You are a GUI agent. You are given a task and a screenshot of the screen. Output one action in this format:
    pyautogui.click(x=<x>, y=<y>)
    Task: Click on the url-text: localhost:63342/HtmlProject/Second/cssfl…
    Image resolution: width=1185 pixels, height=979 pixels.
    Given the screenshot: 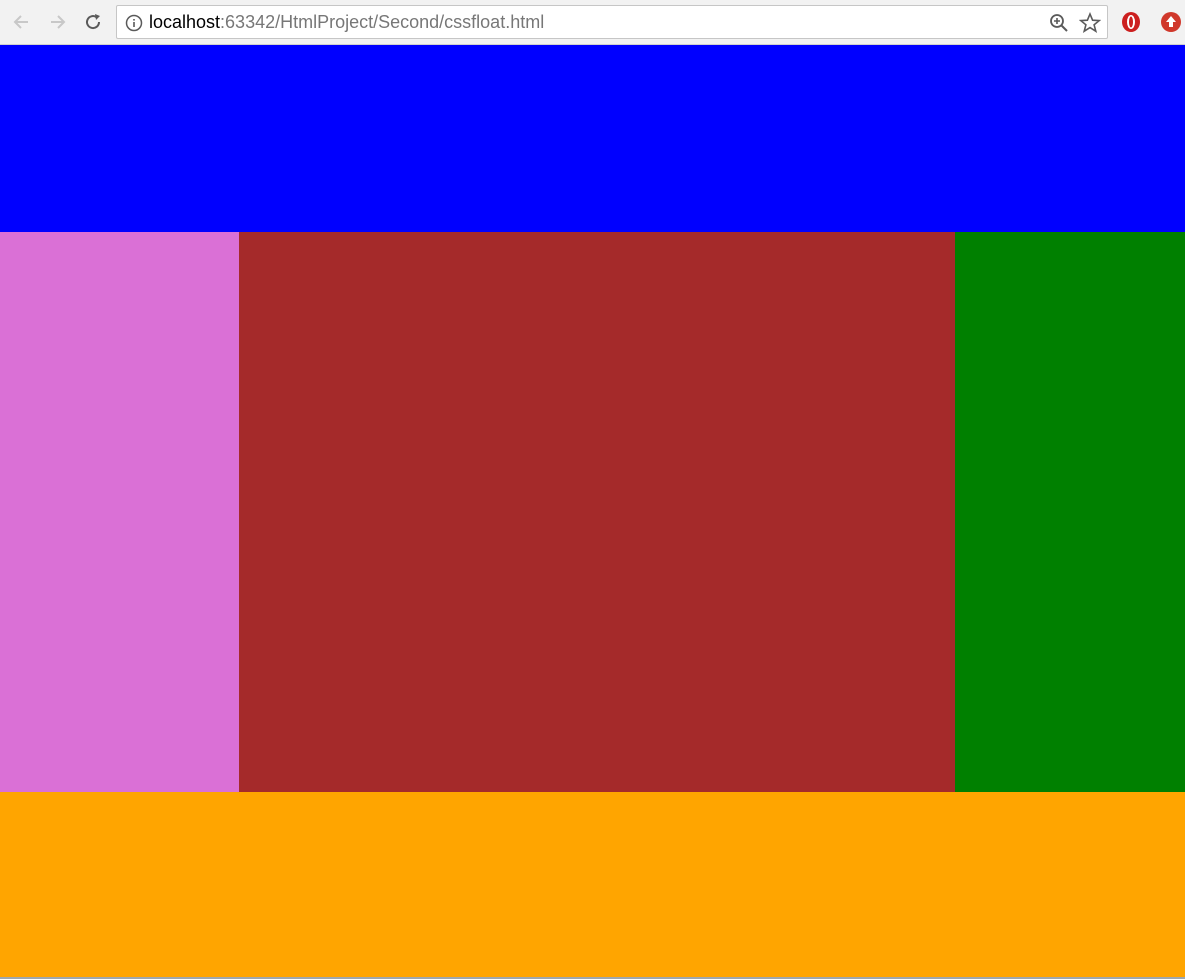 What is the action you would take?
    pyautogui.click(x=346, y=22)
    